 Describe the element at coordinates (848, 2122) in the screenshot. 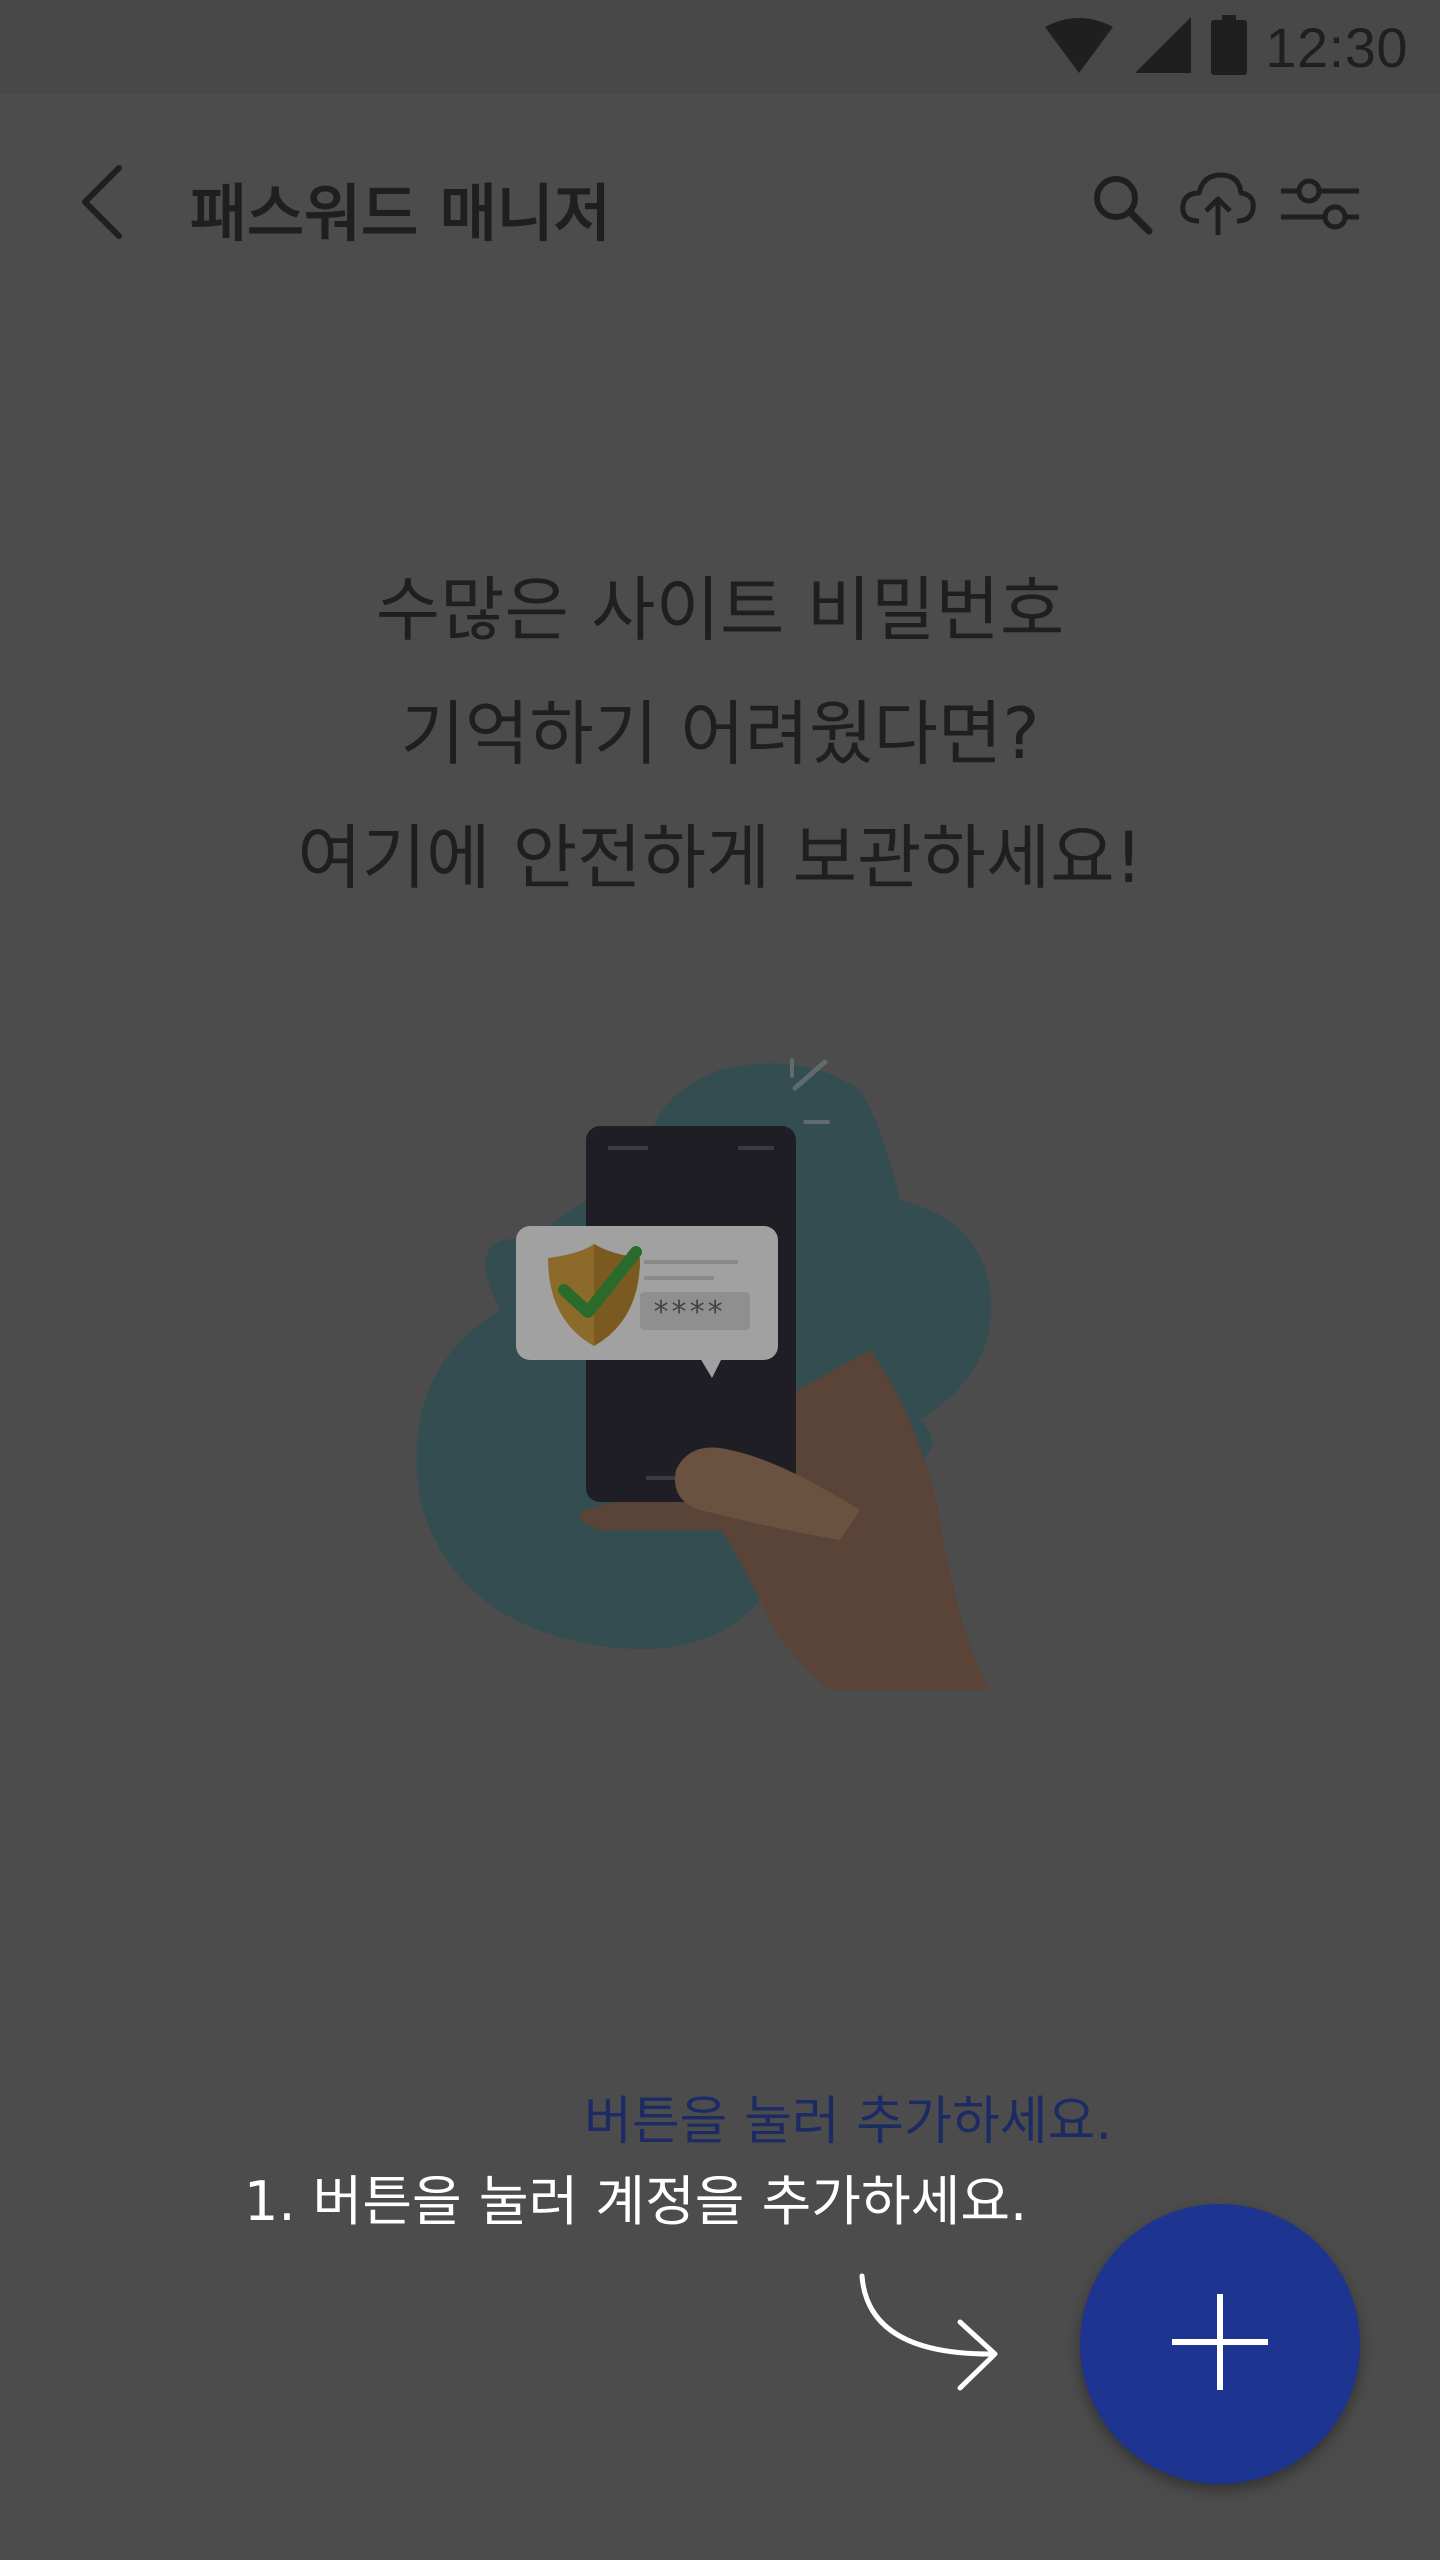

I see `hint-behind-overlay: 버튼을 눌러 추가하세요.` at that location.